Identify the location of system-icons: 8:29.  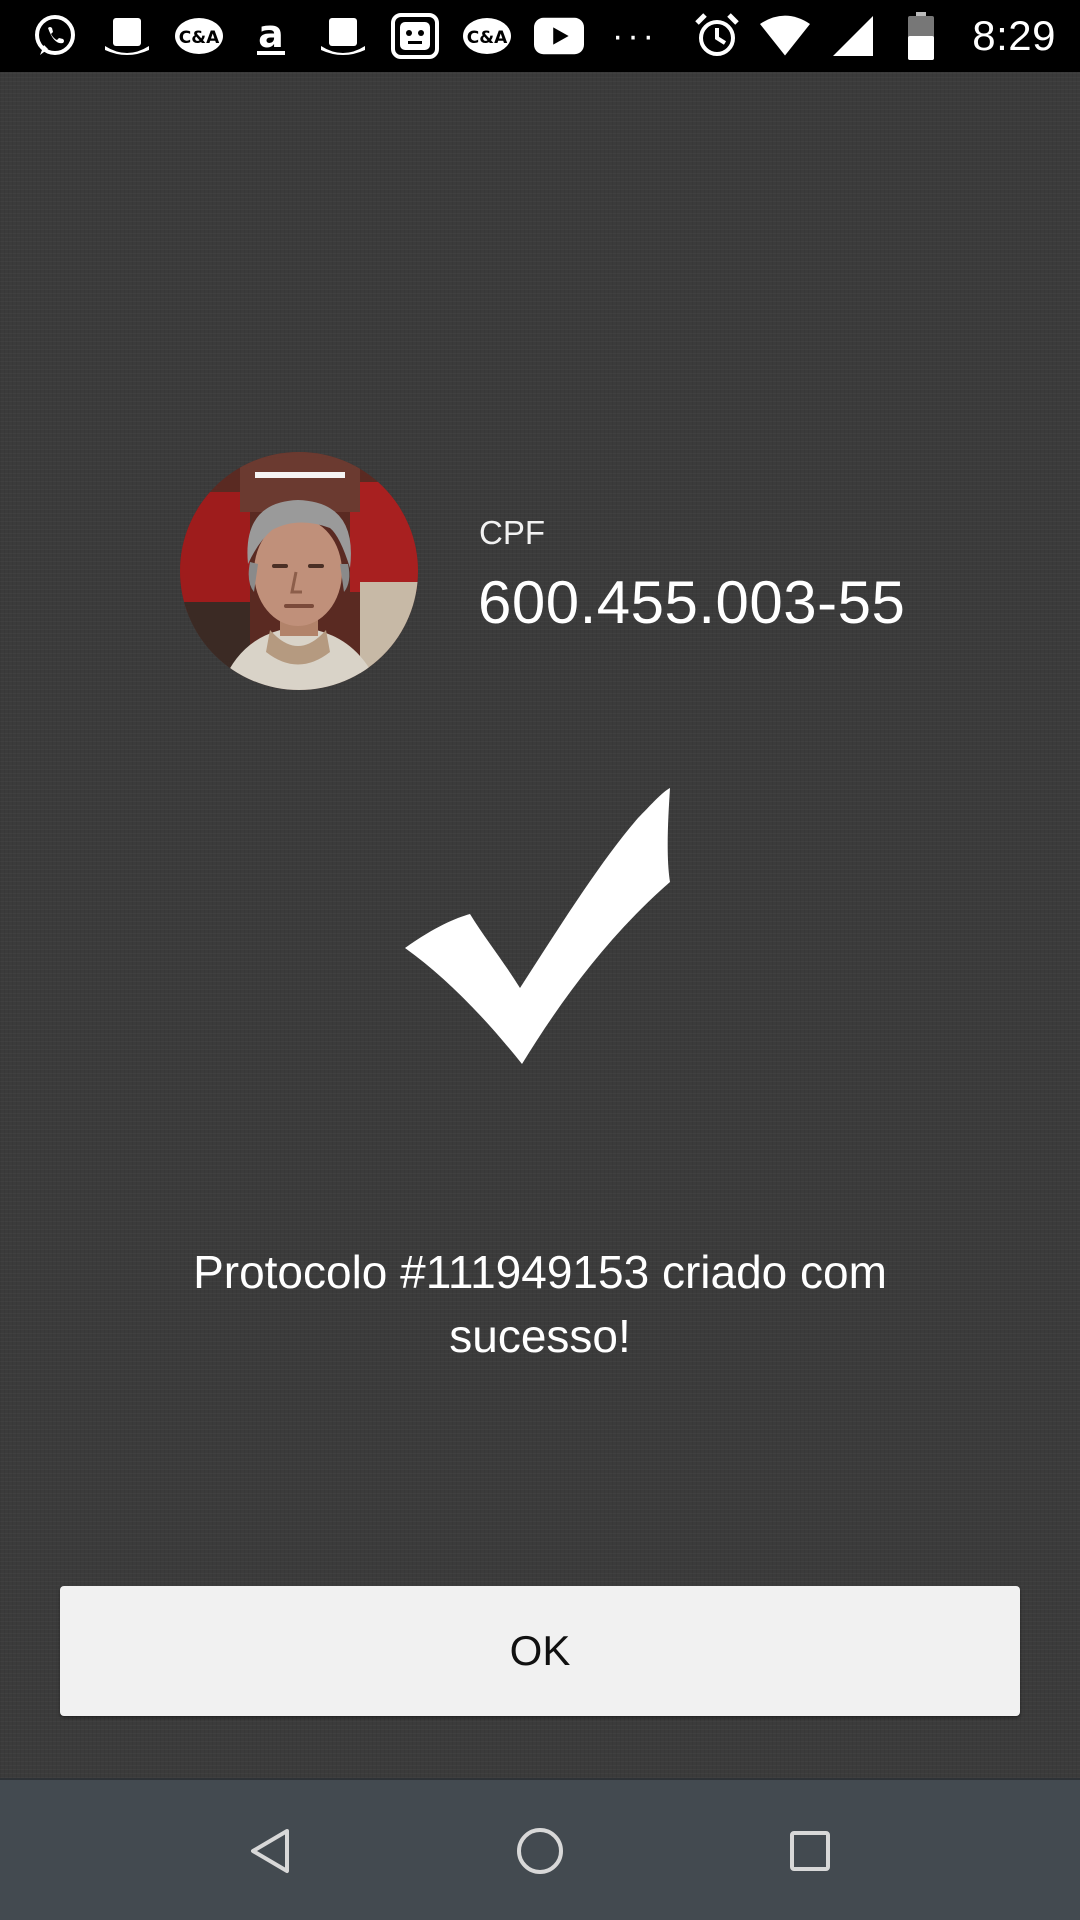
(874, 36).